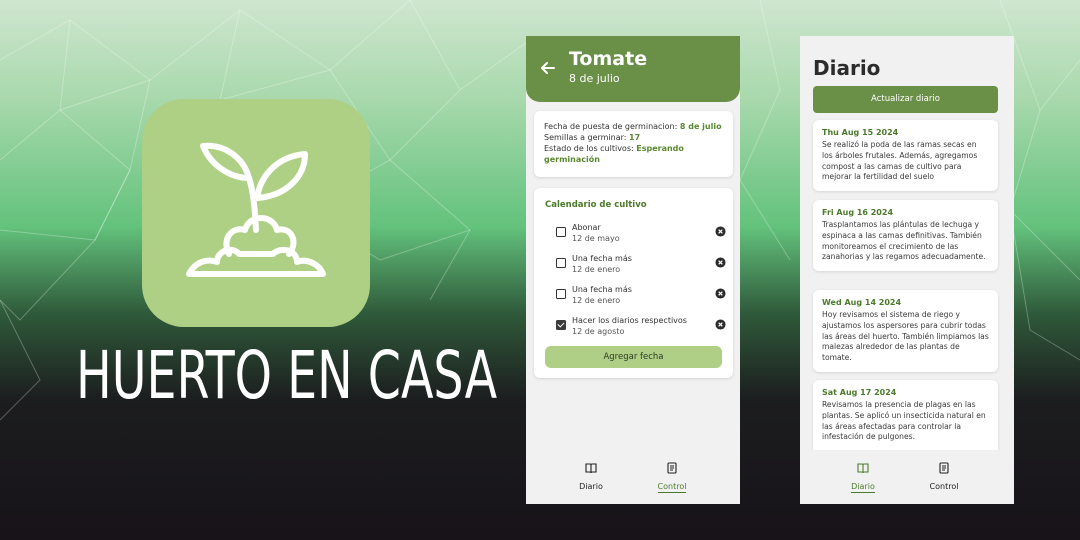 The height and width of the screenshot is (540, 1080). What do you see at coordinates (256, 209) in the screenshot?
I see `sprout-icon` at bounding box center [256, 209].